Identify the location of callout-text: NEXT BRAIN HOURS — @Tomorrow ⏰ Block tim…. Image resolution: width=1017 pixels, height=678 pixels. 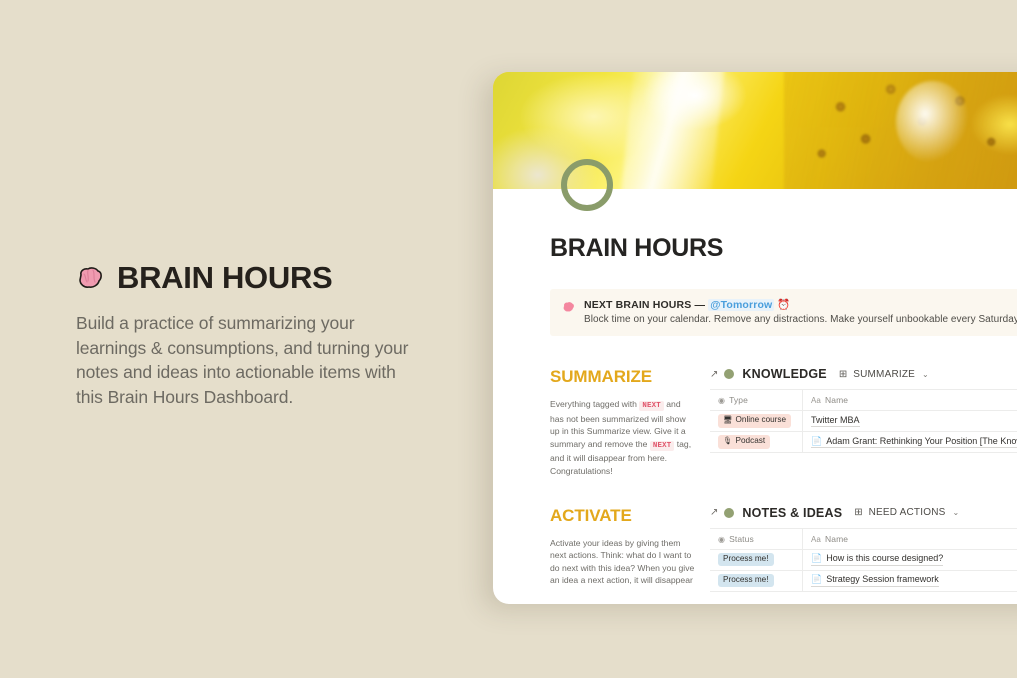
(800, 311).